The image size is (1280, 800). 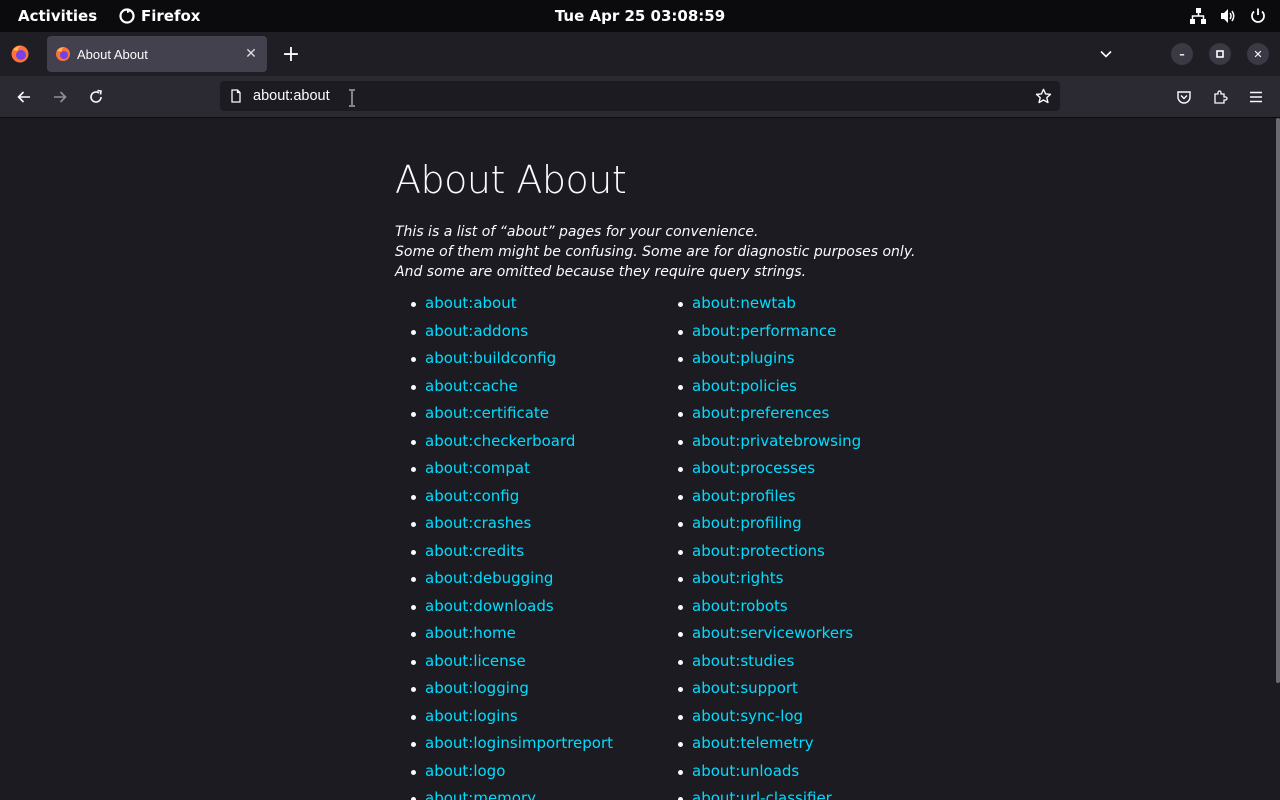 I want to click on about-page-link: about:rights, so click(x=737, y=578).